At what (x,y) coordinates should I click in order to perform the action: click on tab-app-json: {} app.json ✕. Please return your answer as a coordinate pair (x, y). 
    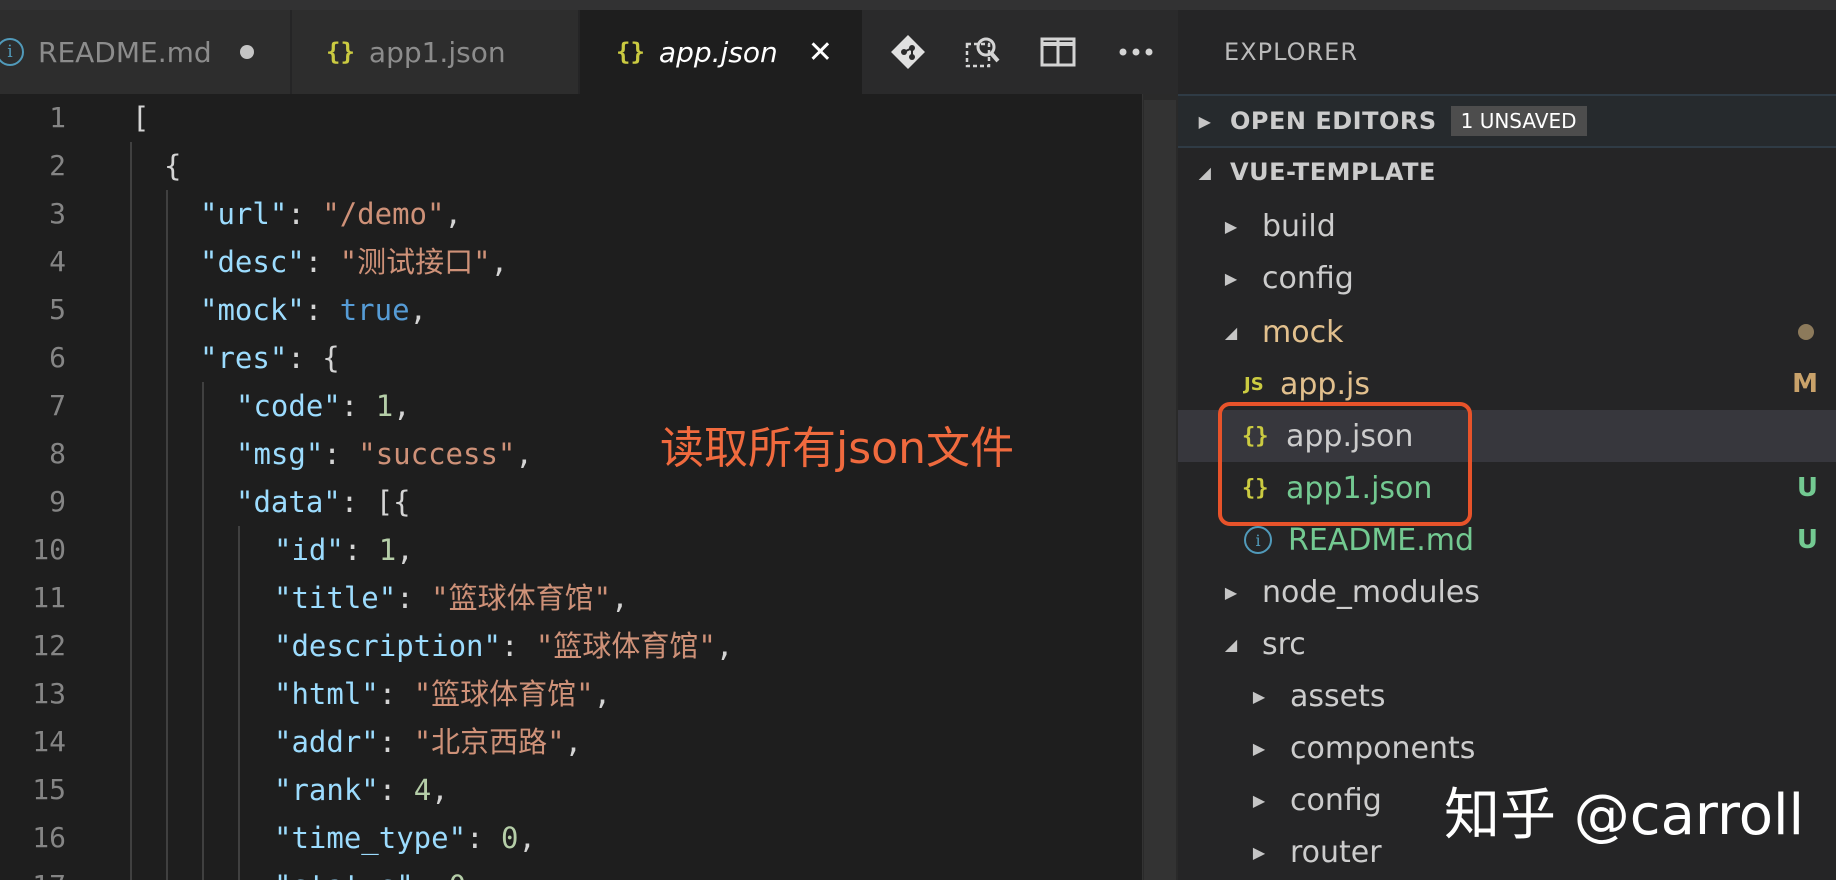
    Looking at the image, I should click on (721, 52).